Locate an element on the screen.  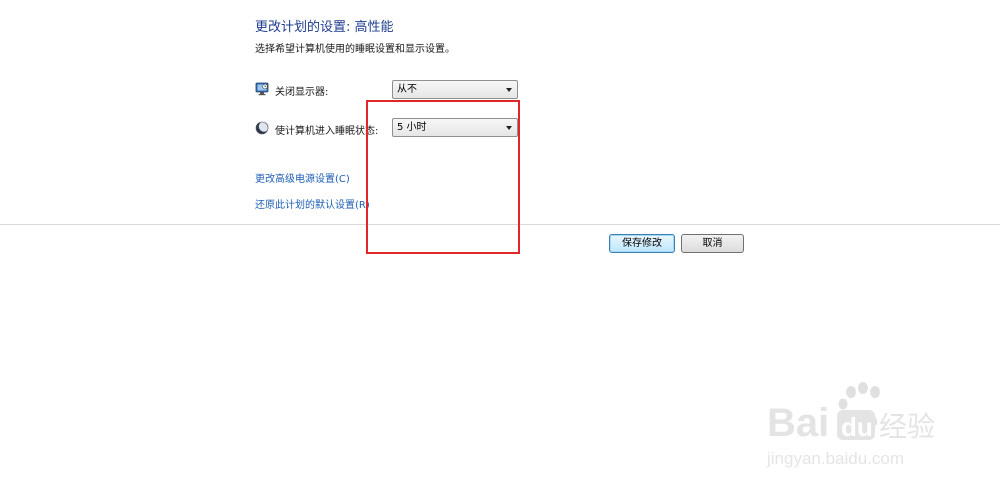
svg-text: jingyan.baidu.com is located at coordinates (835, 458).